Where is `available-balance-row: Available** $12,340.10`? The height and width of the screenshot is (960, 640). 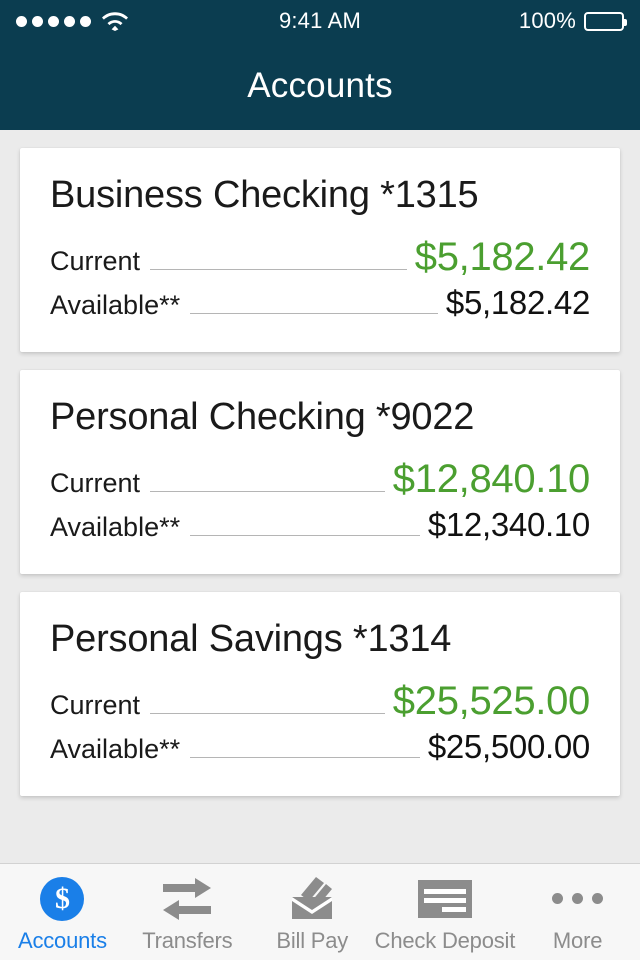
available-balance-row: Available** $12,340.10 is located at coordinates (320, 525).